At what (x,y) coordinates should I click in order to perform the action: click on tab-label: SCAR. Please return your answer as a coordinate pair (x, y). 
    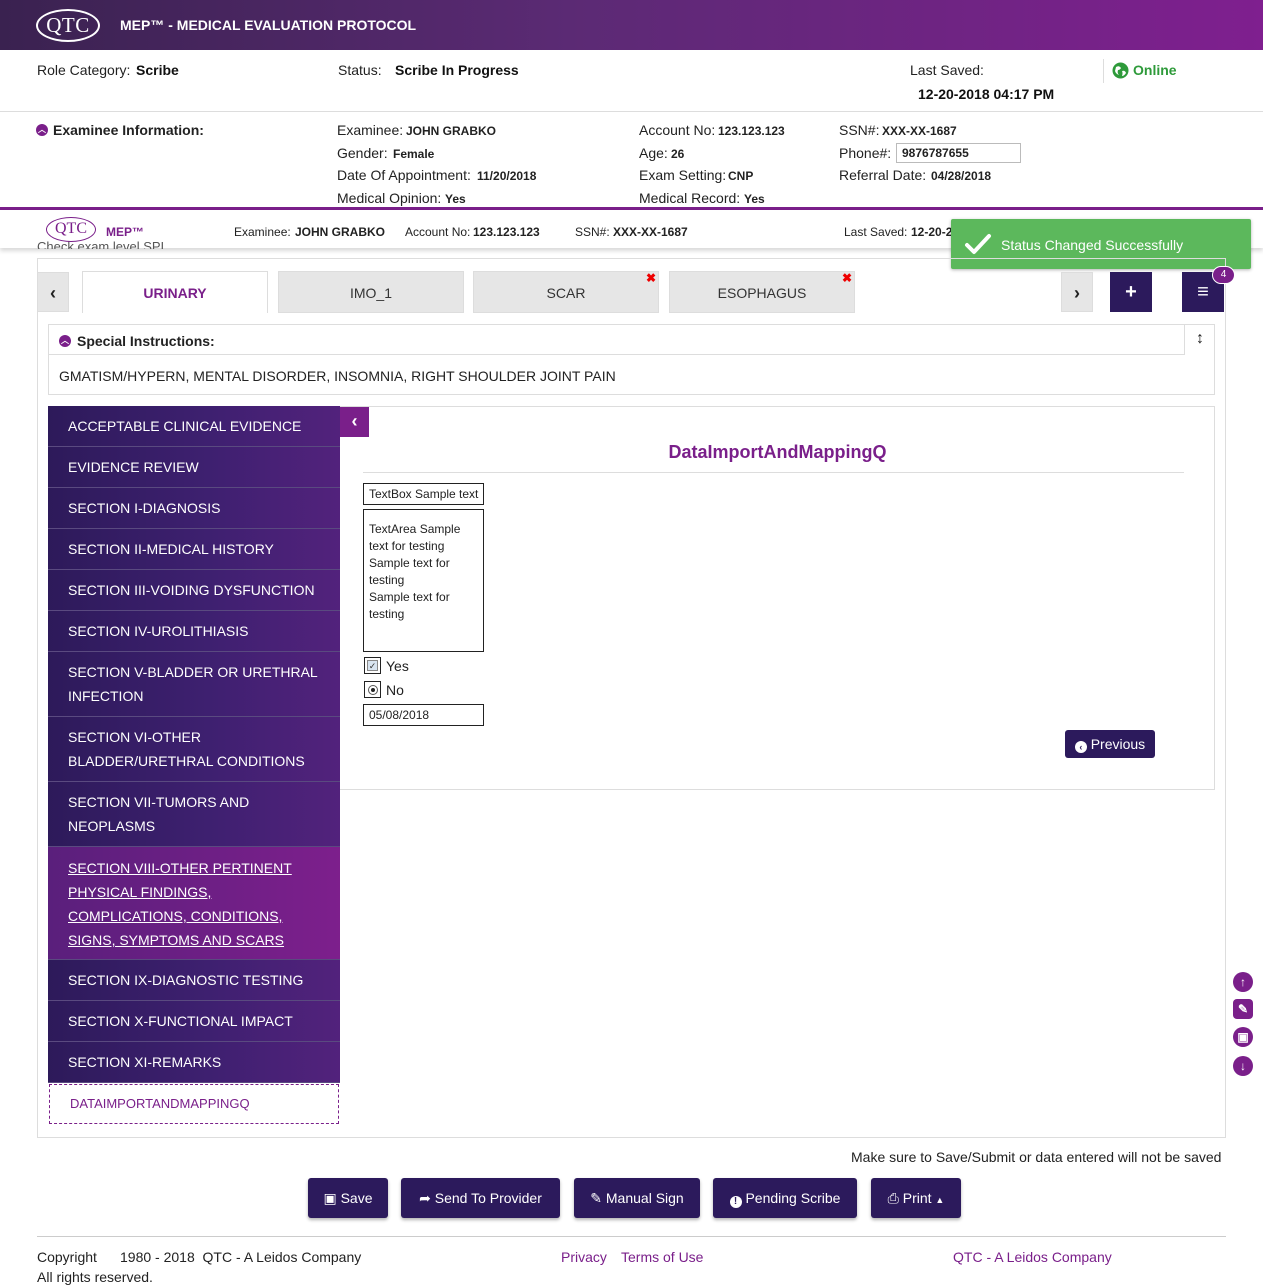
    Looking at the image, I should click on (566, 293).